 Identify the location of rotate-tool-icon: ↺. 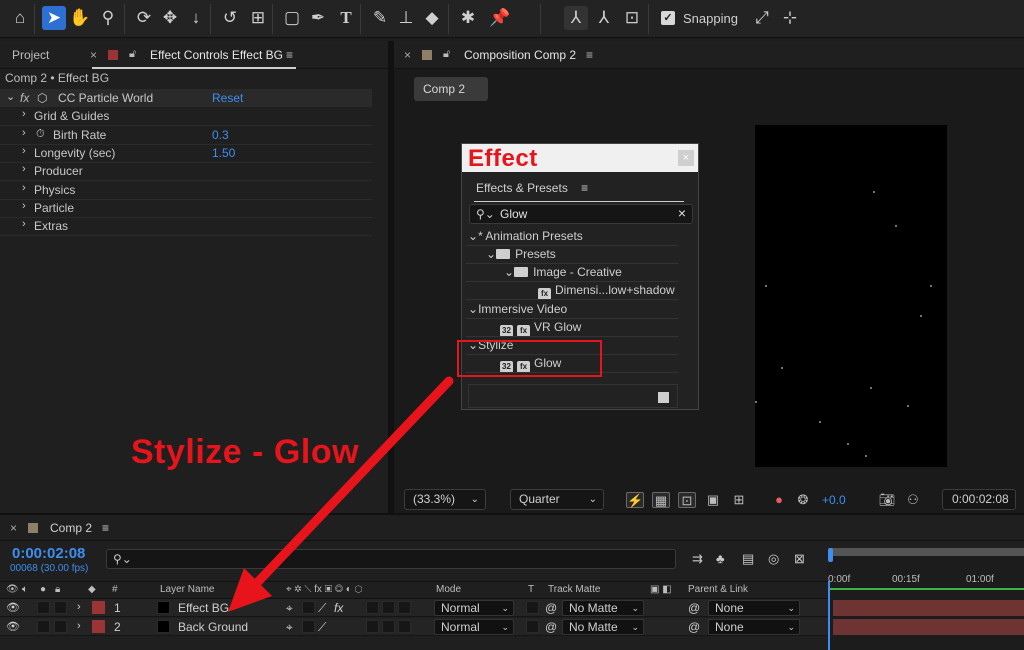
(230, 18).